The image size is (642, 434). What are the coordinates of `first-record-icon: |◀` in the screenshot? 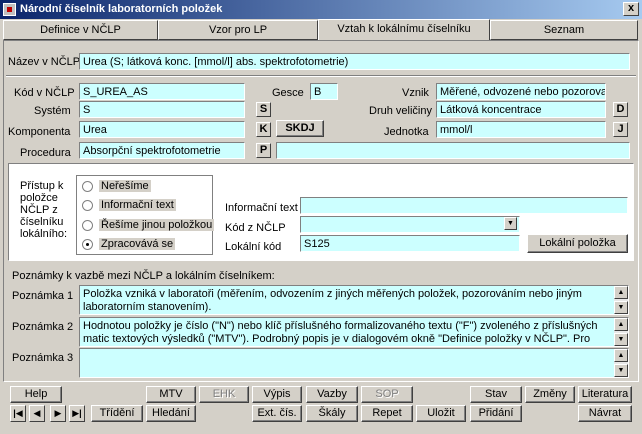 It's located at (18, 413).